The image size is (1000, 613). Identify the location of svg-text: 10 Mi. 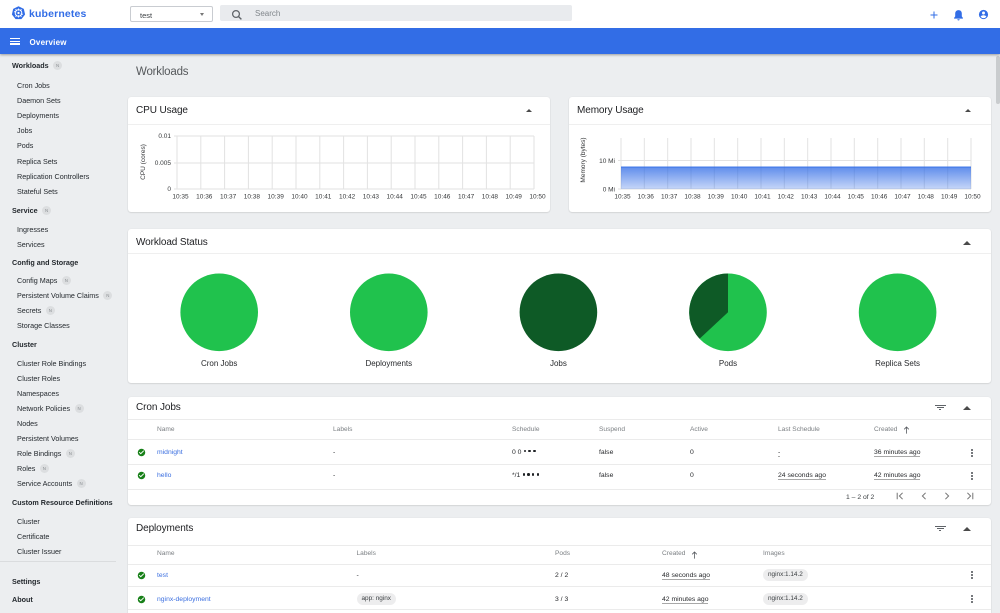
(607, 161).